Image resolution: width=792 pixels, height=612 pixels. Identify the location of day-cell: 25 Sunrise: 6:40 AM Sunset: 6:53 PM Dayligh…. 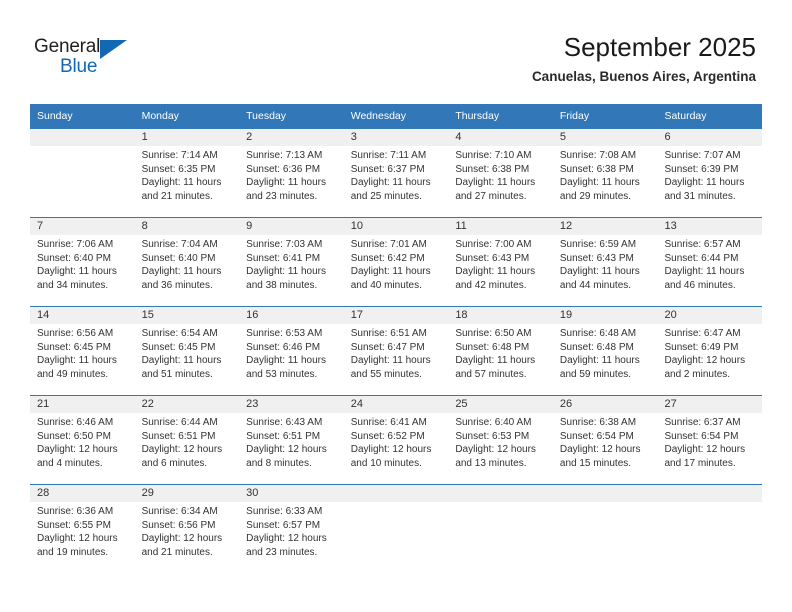
(500, 440).